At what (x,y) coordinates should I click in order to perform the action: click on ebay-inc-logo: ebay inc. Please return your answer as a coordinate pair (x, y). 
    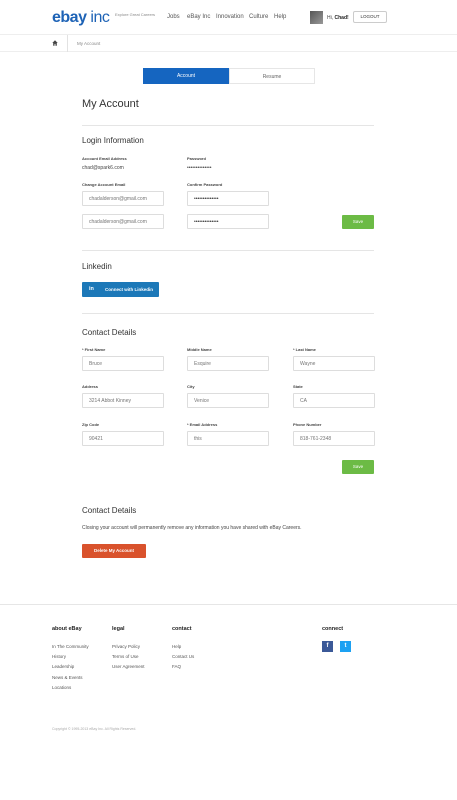
    Looking at the image, I should click on (81, 18).